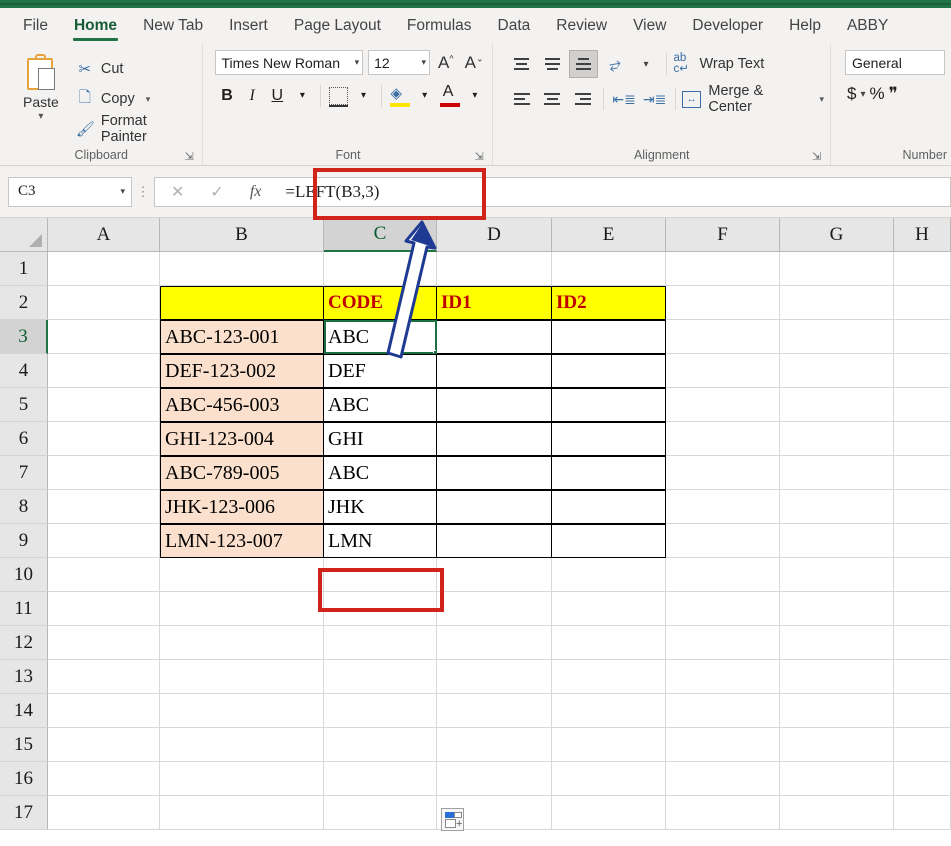  I want to click on cell-g12, so click(837, 643).